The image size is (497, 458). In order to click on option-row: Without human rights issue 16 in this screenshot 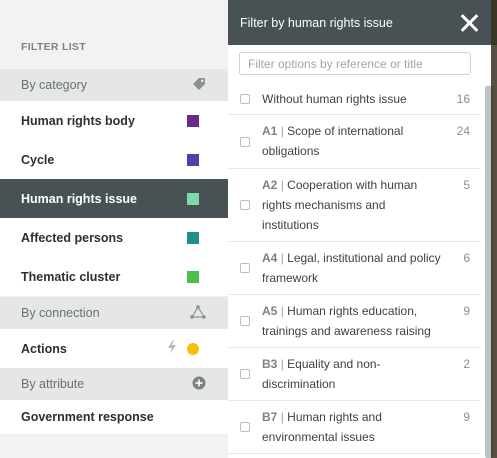, I will do `click(354, 99)`.